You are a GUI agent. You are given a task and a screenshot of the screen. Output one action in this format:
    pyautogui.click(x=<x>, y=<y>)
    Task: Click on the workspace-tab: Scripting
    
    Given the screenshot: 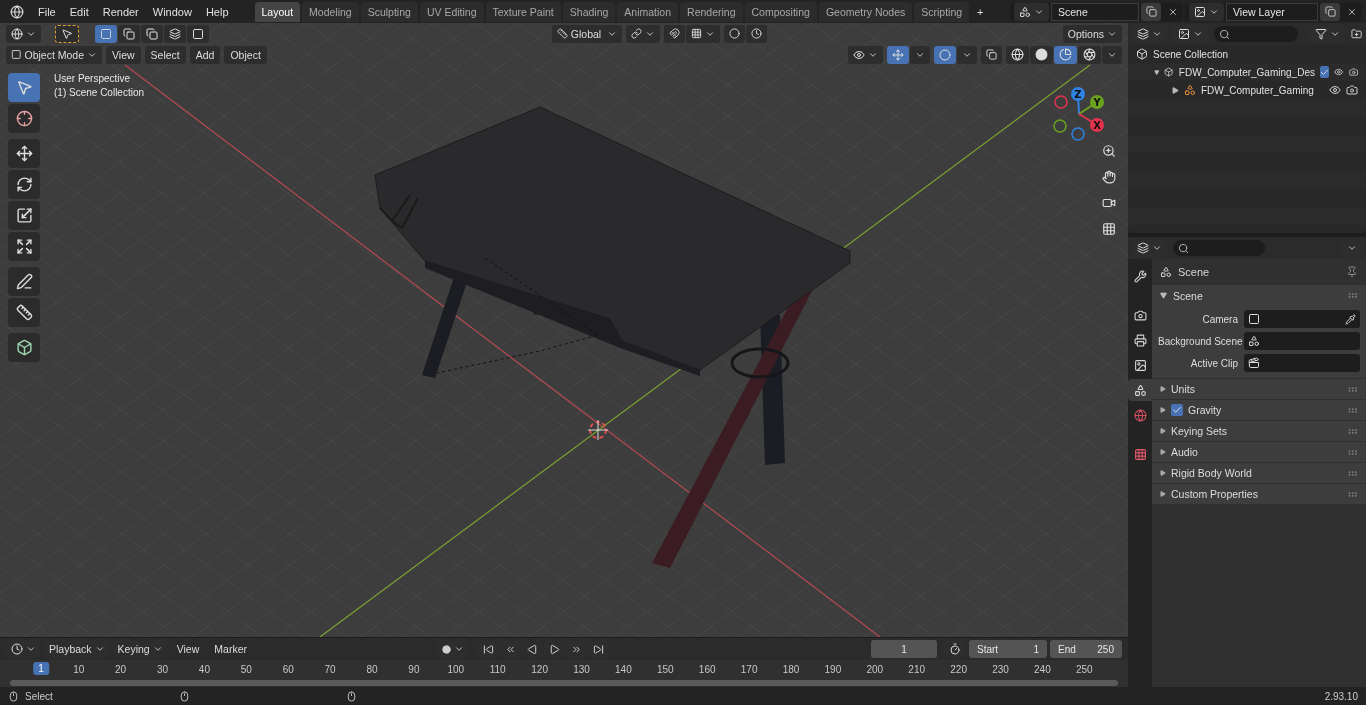 What is the action you would take?
    pyautogui.click(x=942, y=11)
    